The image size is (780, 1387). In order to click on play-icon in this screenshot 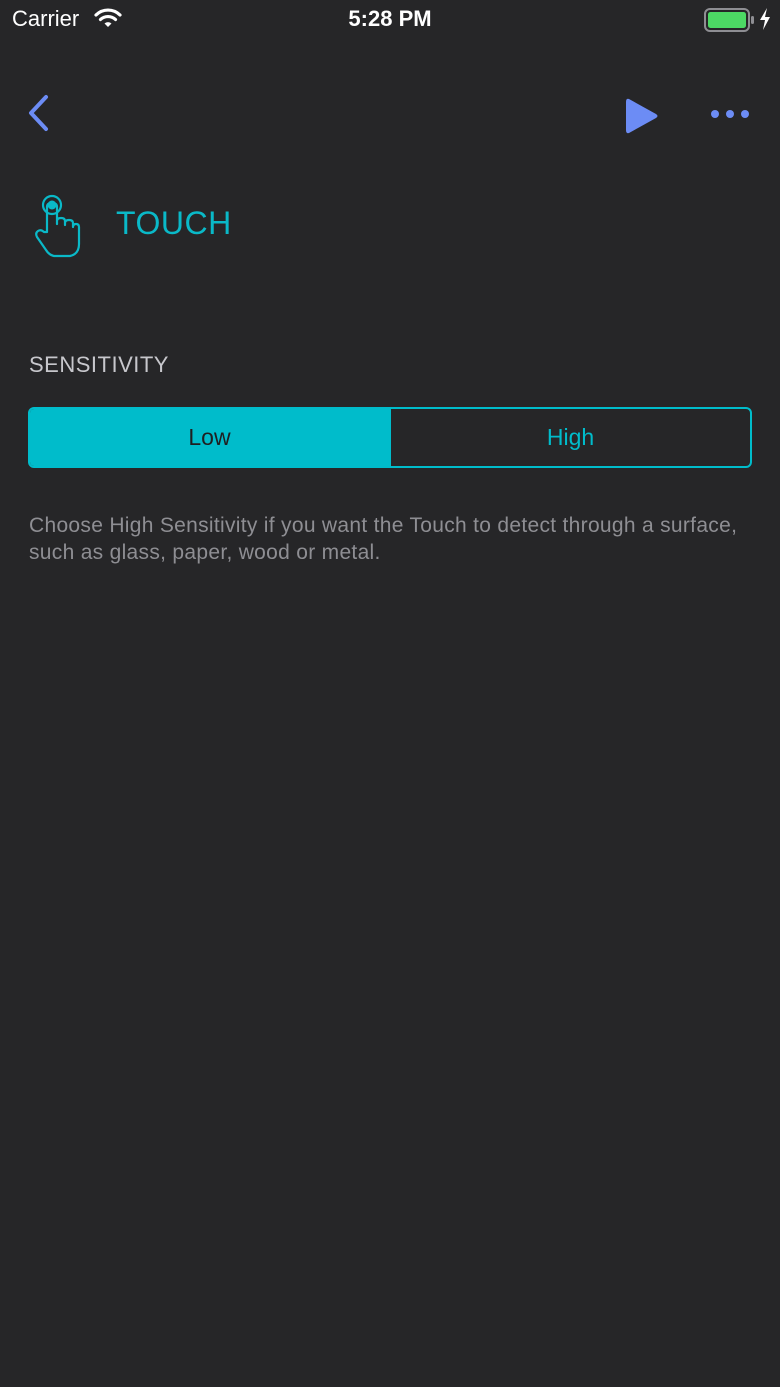, I will do `click(642, 116)`.